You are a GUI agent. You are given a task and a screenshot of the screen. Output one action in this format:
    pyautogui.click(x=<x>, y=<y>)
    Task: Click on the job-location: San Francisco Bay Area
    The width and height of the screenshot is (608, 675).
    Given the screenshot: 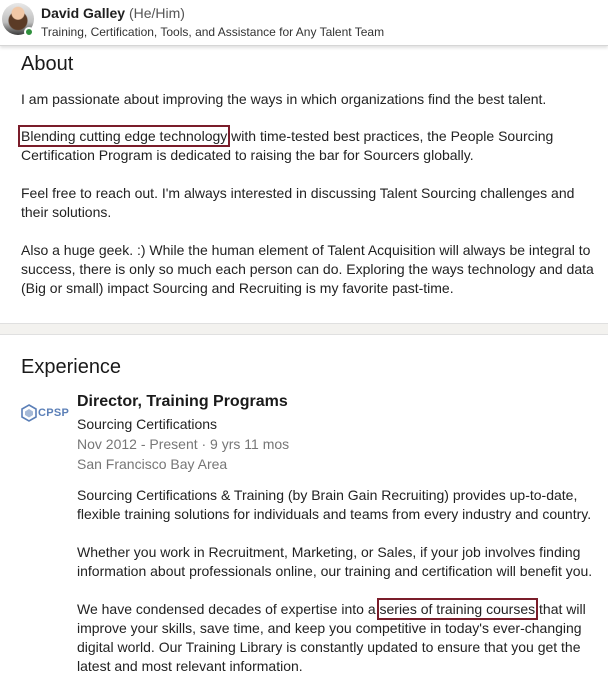 What is the action you would take?
    pyautogui.click(x=152, y=464)
    